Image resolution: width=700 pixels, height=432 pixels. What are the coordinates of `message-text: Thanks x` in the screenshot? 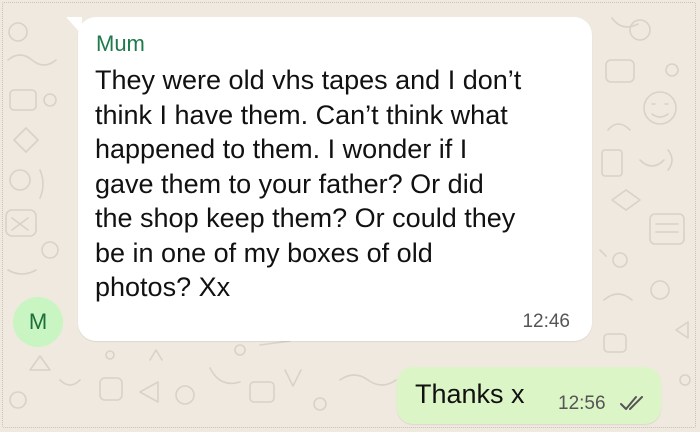 It's located at (470, 394).